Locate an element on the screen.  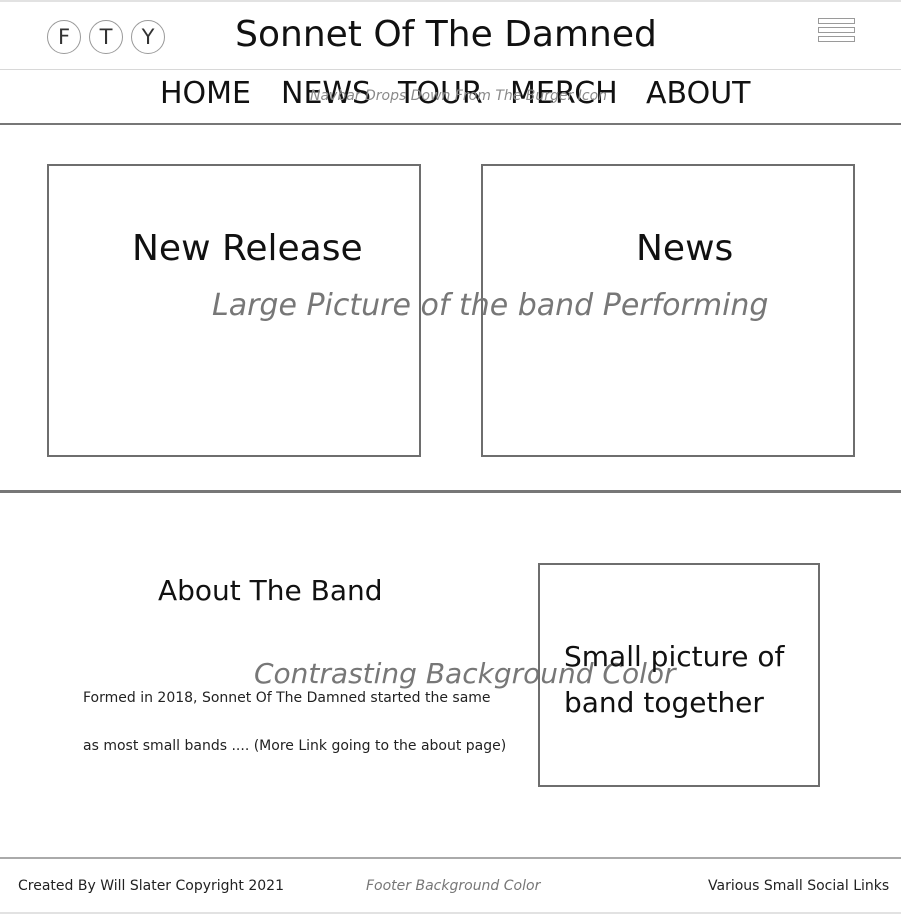
nav-divider is located at coordinates (450, 124).